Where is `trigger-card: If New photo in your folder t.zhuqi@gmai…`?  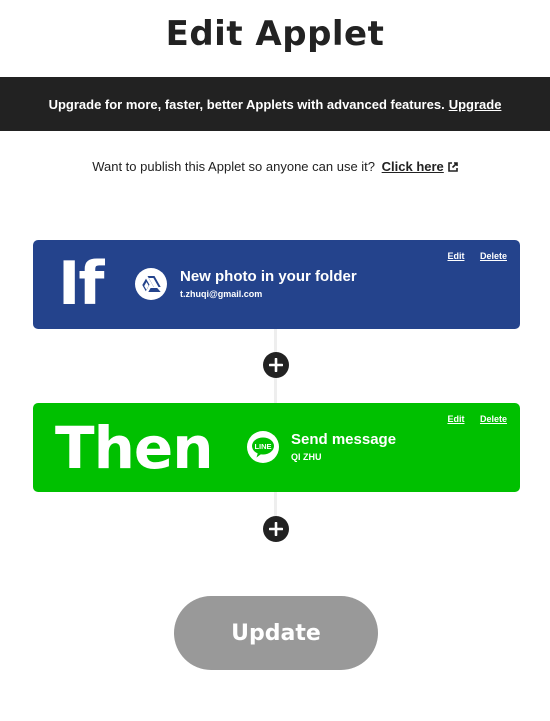 trigger-card: If New photo in your folder t.zhuqi@gmai… is located at coordinates (276, 284).